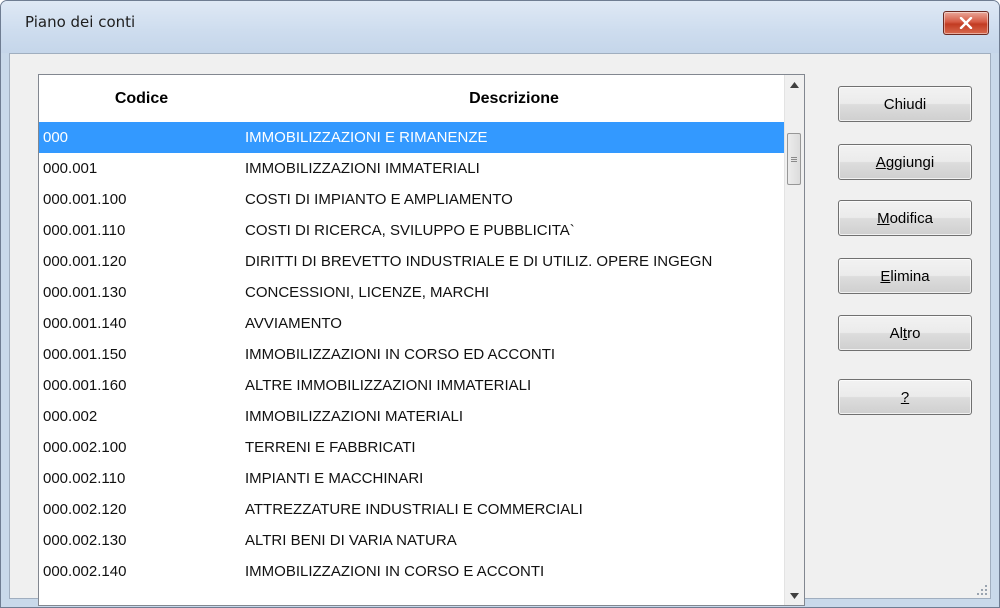 The width and height of the screenshot is (1000, 608). Describe the element at coordinates (84, 478) in the screenshot. I see `cell-codice: 000.002.110` at that location.